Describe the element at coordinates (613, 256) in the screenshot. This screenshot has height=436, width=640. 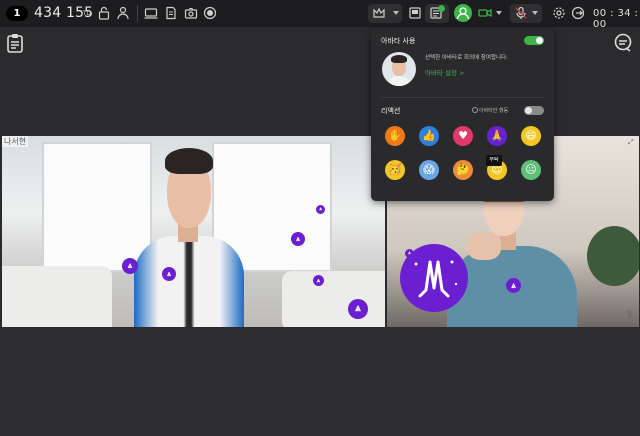
I see `plant-decoration` at that location.